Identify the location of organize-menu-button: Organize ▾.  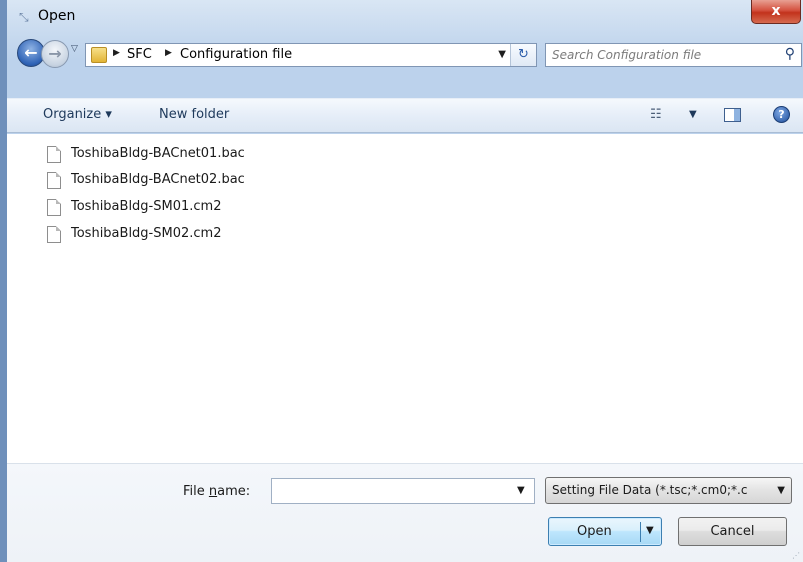
(77, 114).